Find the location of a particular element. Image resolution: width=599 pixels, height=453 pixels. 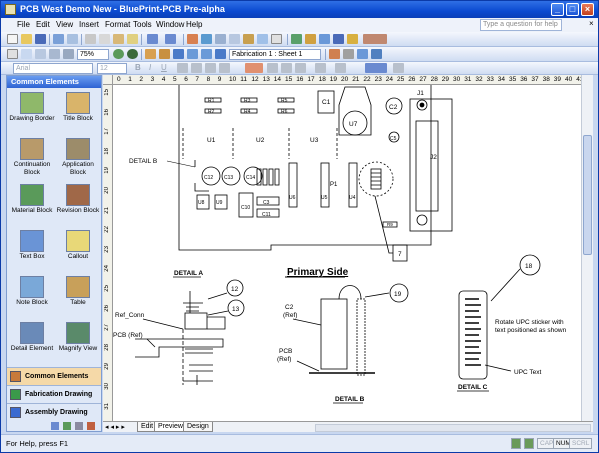

justify-icon is located at coordinates (300, 68).